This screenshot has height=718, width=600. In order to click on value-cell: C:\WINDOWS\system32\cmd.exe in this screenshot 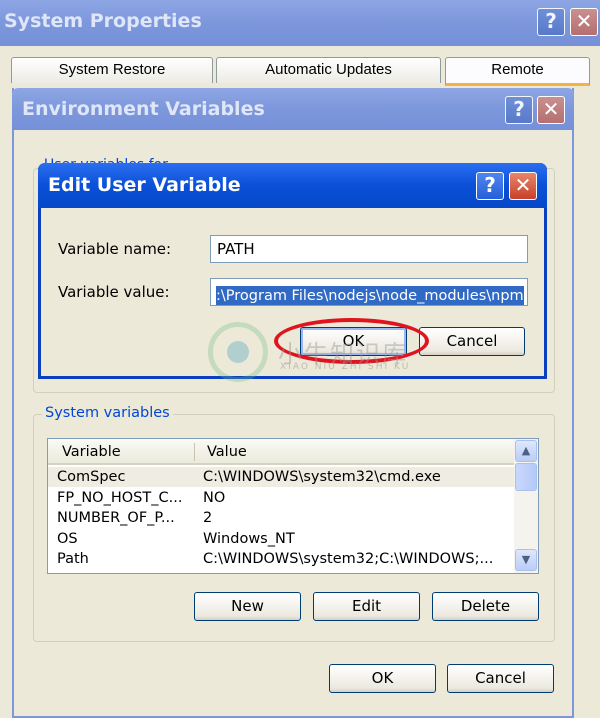, I will do `click(322, 477)`.